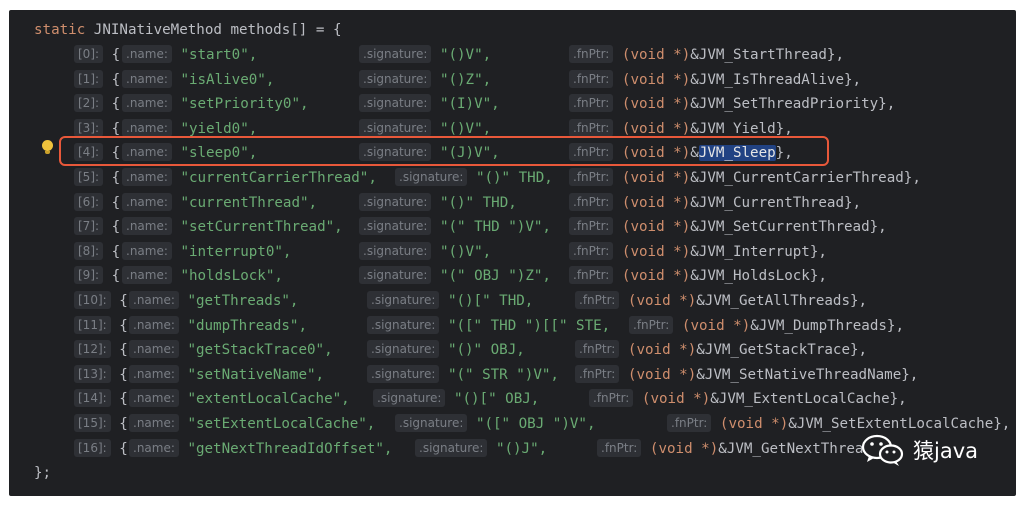  I want to click on entry-index: [12]: {, so click(101, 350).